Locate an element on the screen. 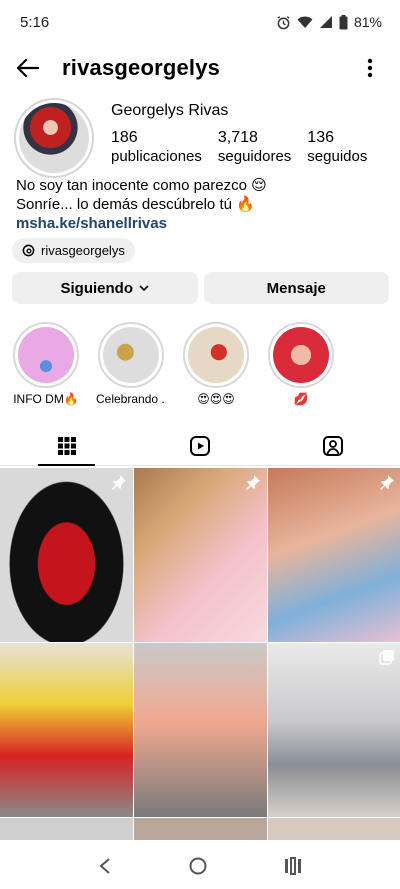 This screenshot has height=889, width=400. grid-icon is located at coordinates (66, 445).